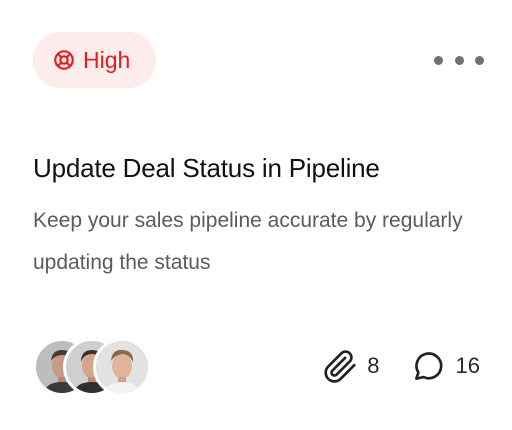 The image size is (512, 430). Describe the element at coordinates (122, 367) in the screenshot. I see `avatar` at that location.